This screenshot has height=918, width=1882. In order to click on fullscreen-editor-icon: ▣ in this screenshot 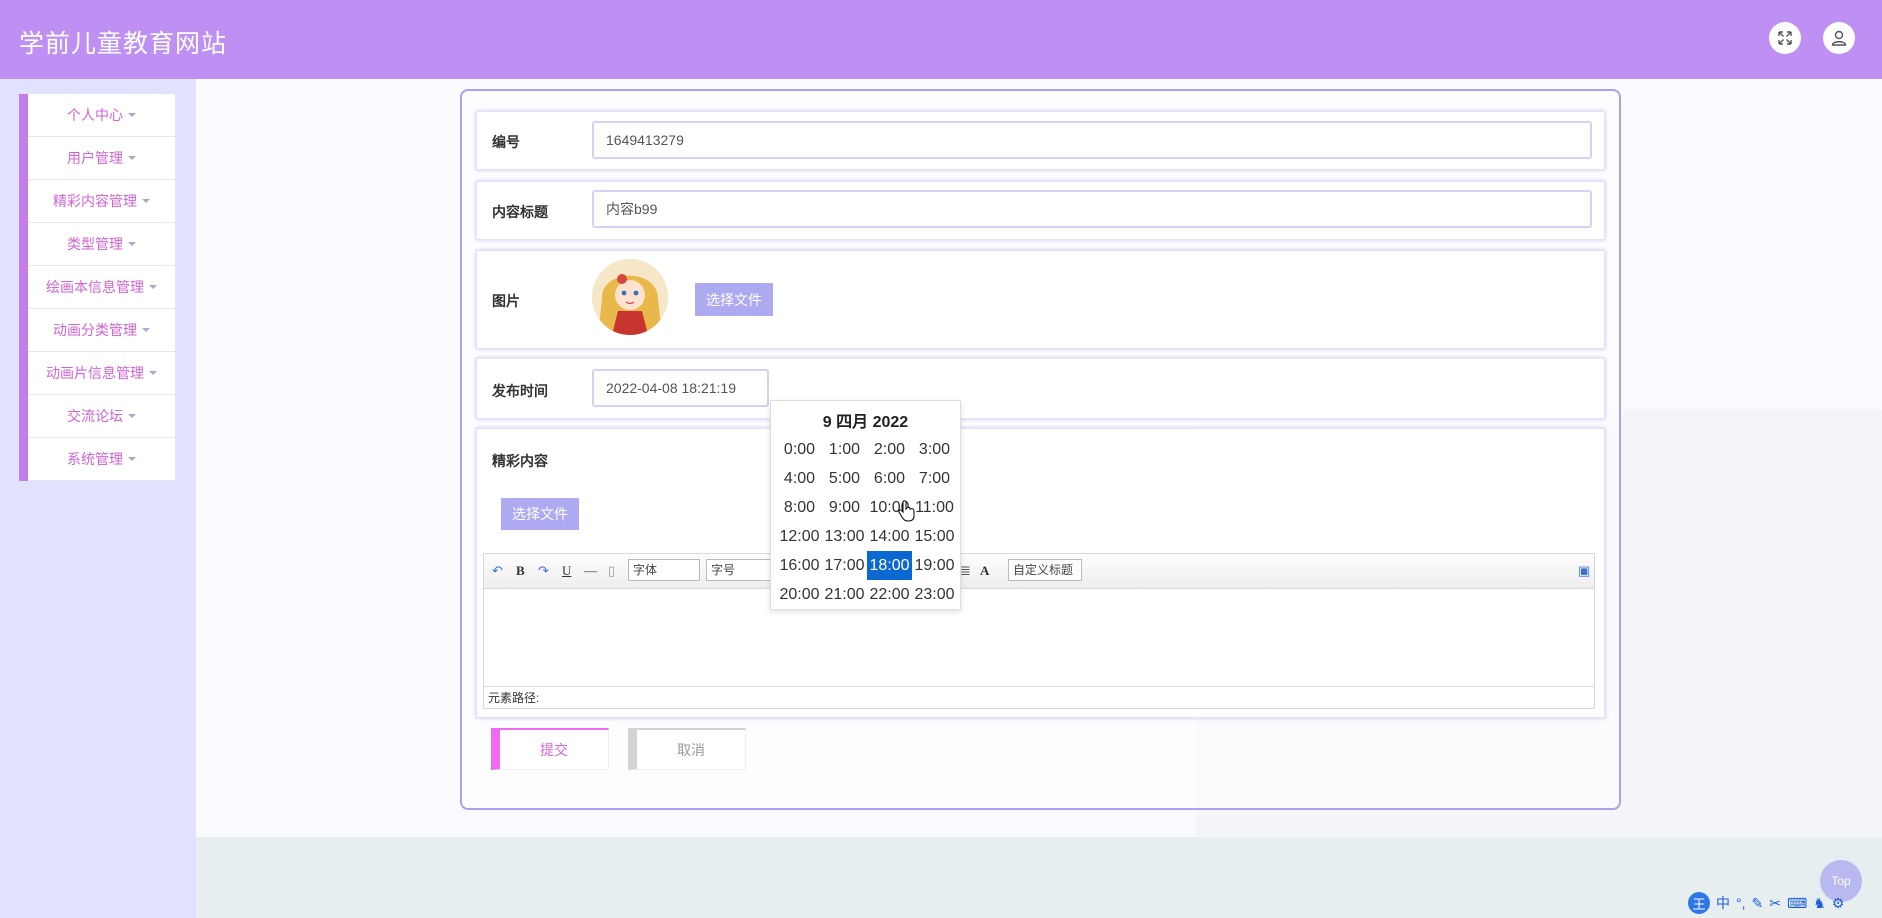, I will do `click(1584, 571)`.